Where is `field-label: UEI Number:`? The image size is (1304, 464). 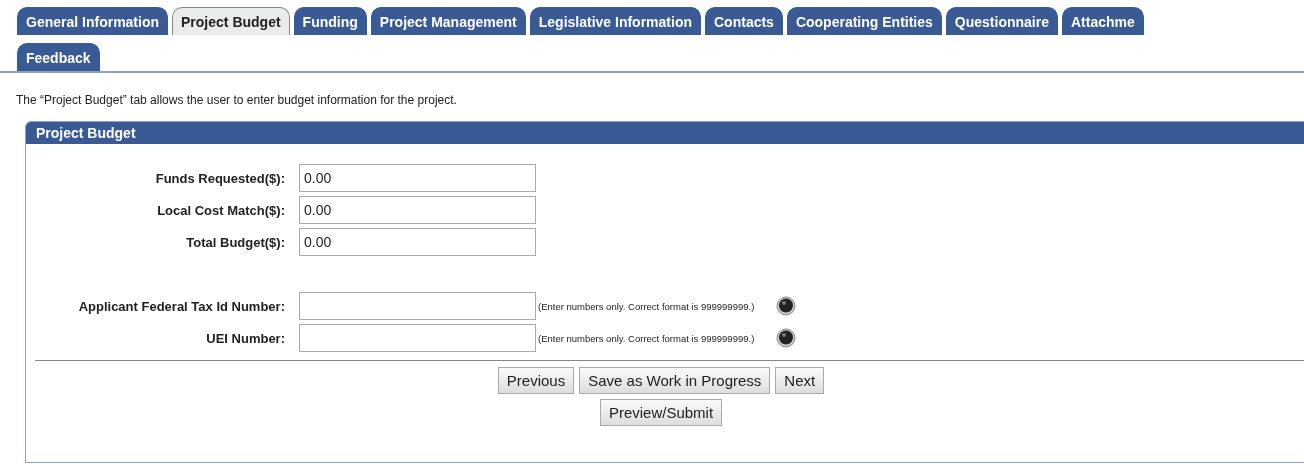
field-label: UEI Number: is located at coordinates (245, 338).